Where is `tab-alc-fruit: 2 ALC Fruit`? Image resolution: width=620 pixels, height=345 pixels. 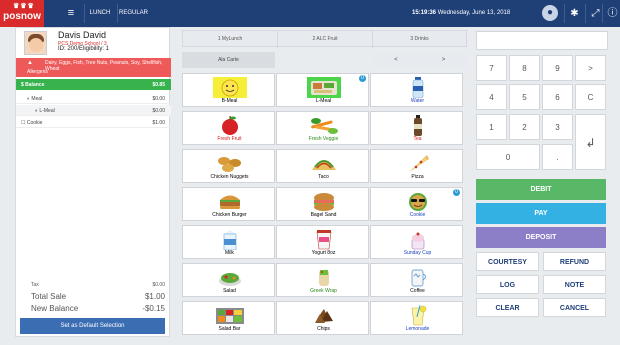 tab-alc-fruit: 2 ALC Fruit is located at coordinates (325, 39).